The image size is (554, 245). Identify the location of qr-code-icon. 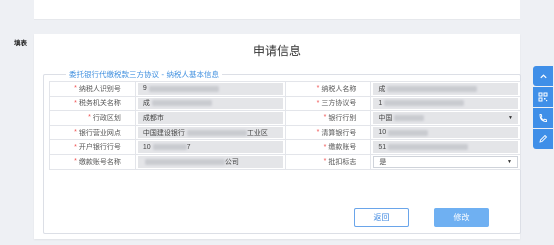
(543, 97).